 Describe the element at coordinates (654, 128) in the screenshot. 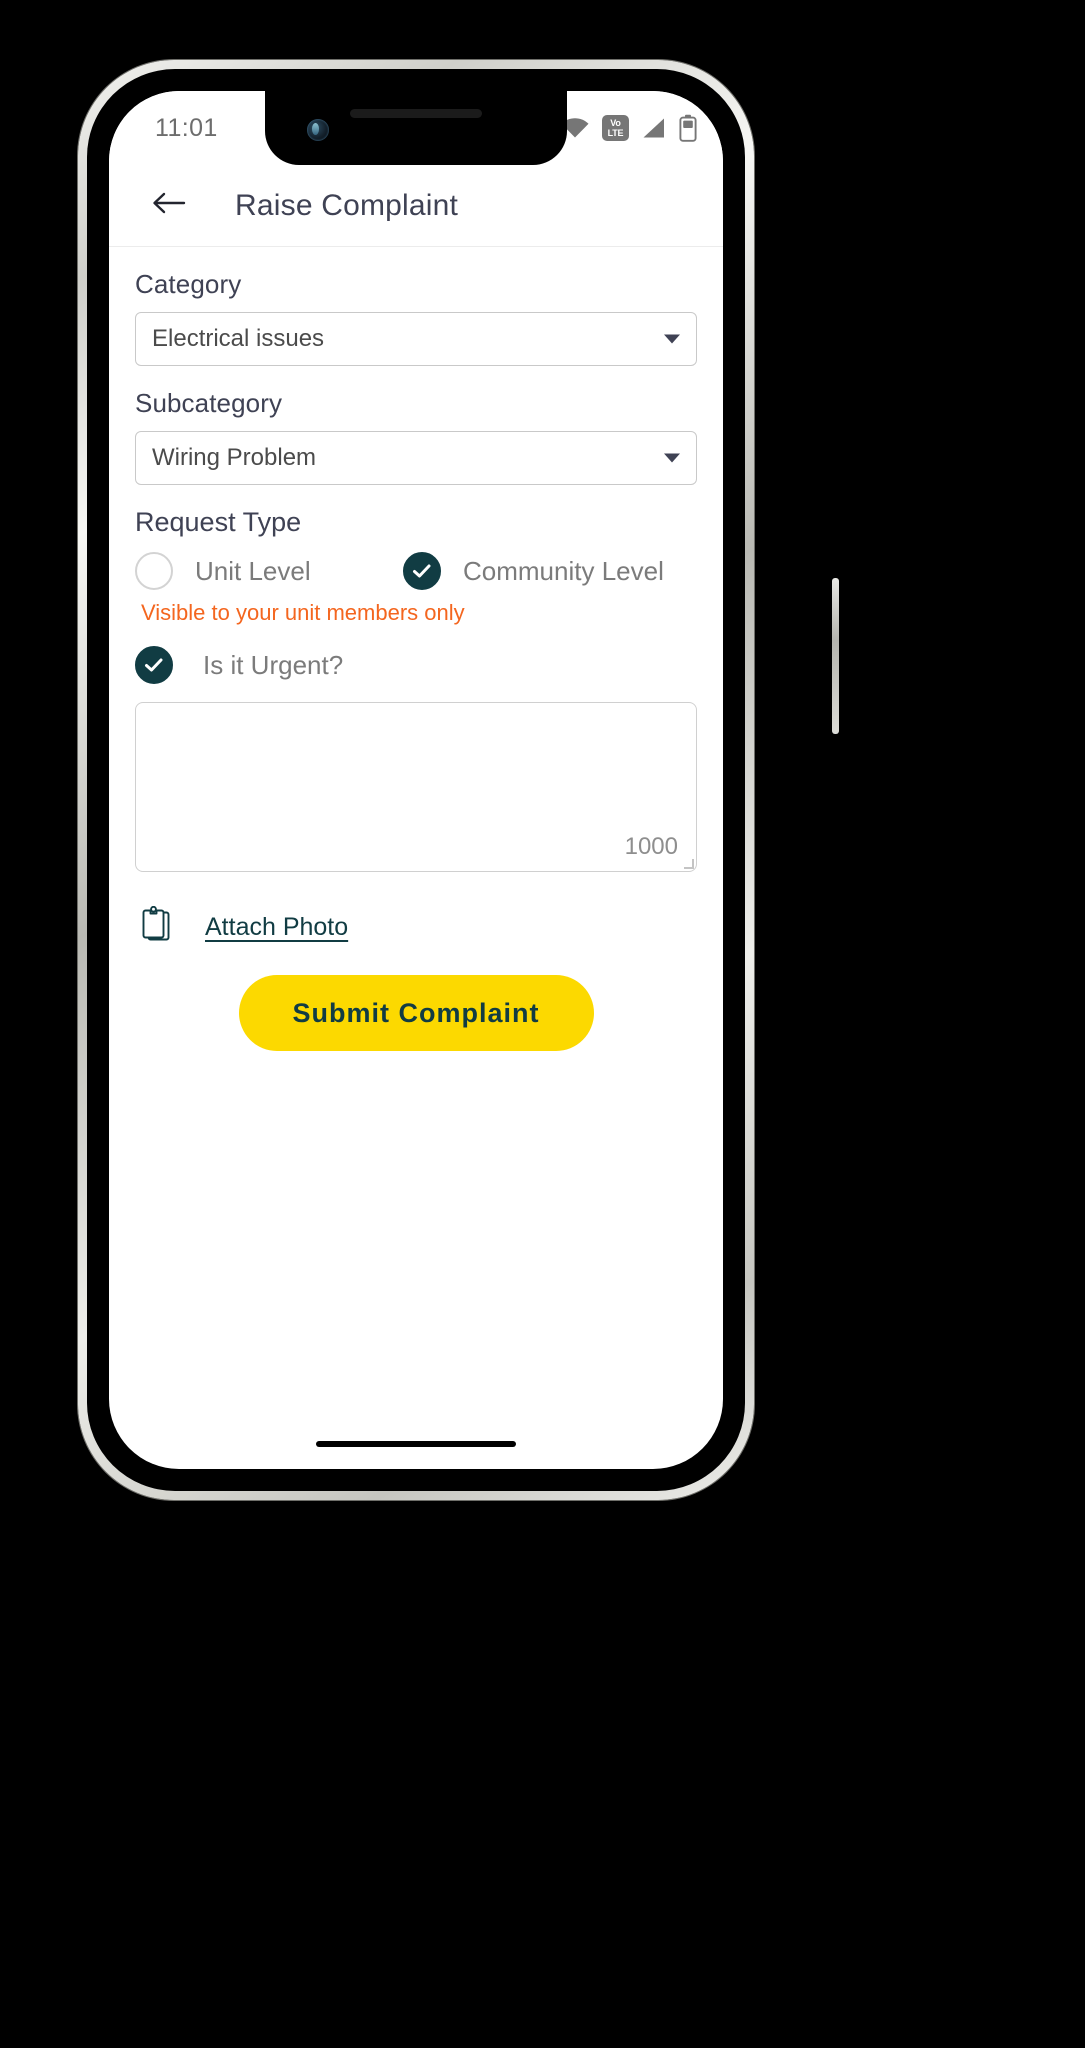

I see `cellular-signal-icon` at that location.